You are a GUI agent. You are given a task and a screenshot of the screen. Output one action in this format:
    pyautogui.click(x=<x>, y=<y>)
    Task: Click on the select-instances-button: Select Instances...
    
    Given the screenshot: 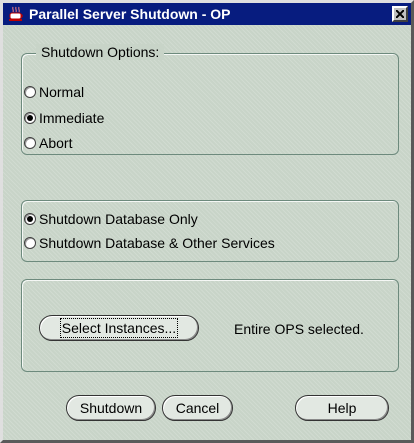 What is the action you would take?
    pyautogui.click(x=119, y=328)
    